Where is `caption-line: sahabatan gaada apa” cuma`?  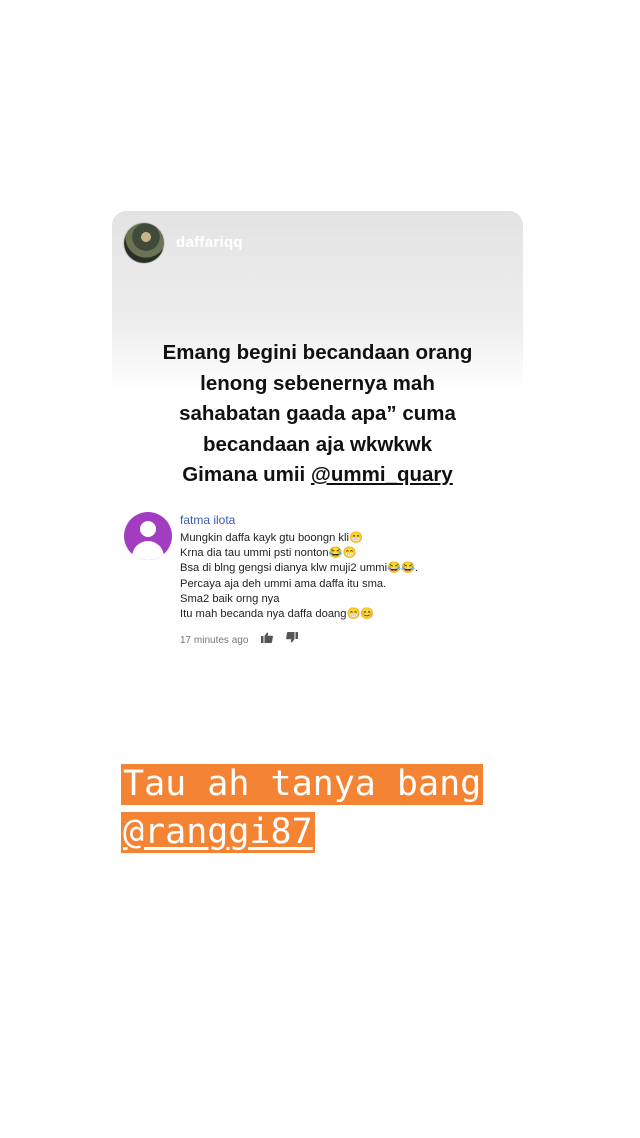 caption-line: sahabatan gaada apa” cuma is located at coordinates (317, 413).